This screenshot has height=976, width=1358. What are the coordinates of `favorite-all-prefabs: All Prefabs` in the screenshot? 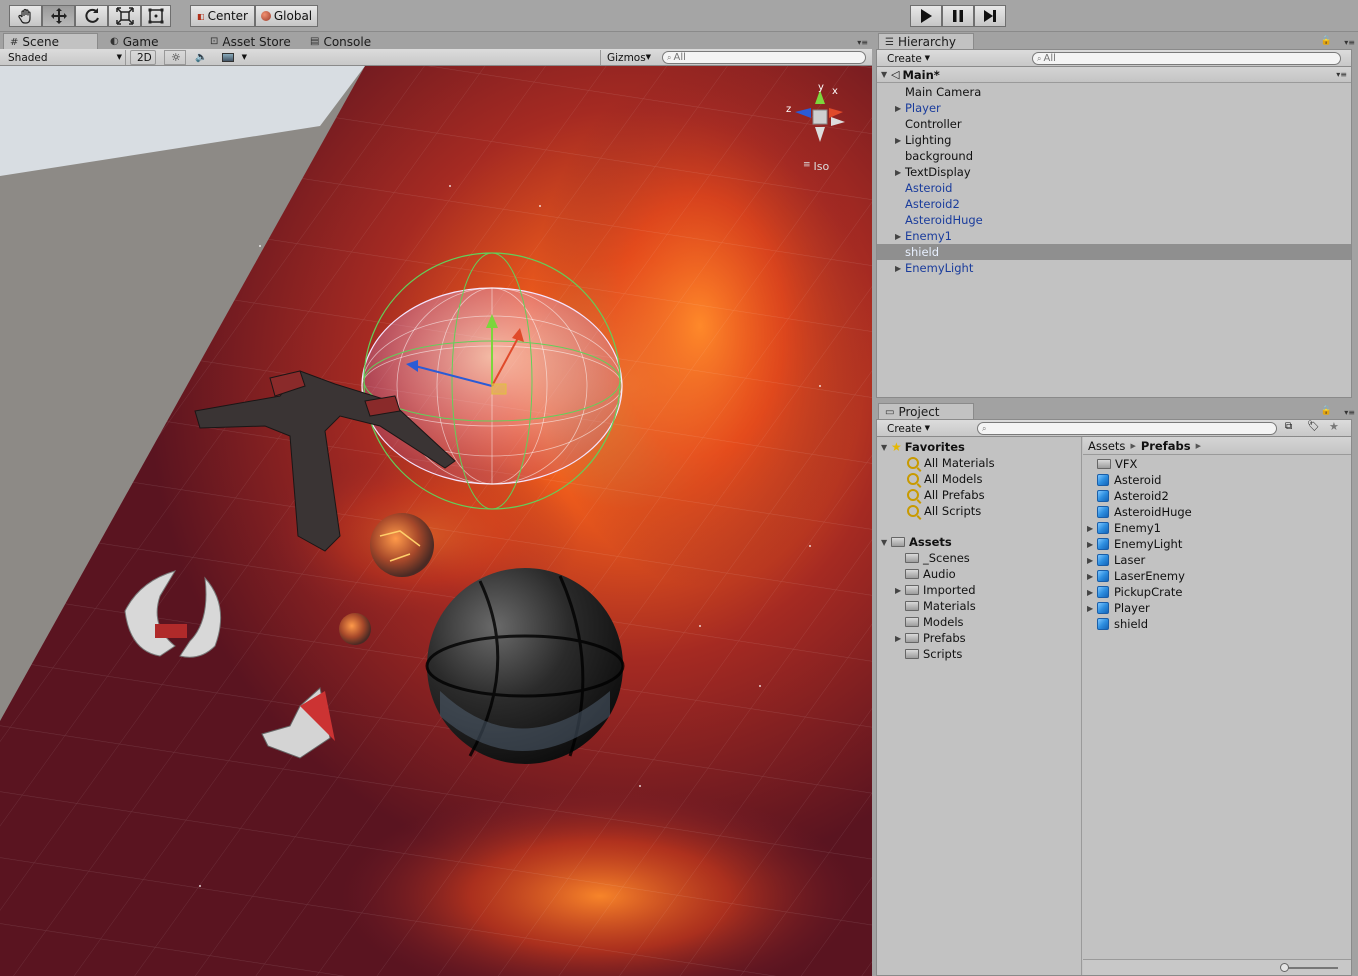 It's located at (931, 495).